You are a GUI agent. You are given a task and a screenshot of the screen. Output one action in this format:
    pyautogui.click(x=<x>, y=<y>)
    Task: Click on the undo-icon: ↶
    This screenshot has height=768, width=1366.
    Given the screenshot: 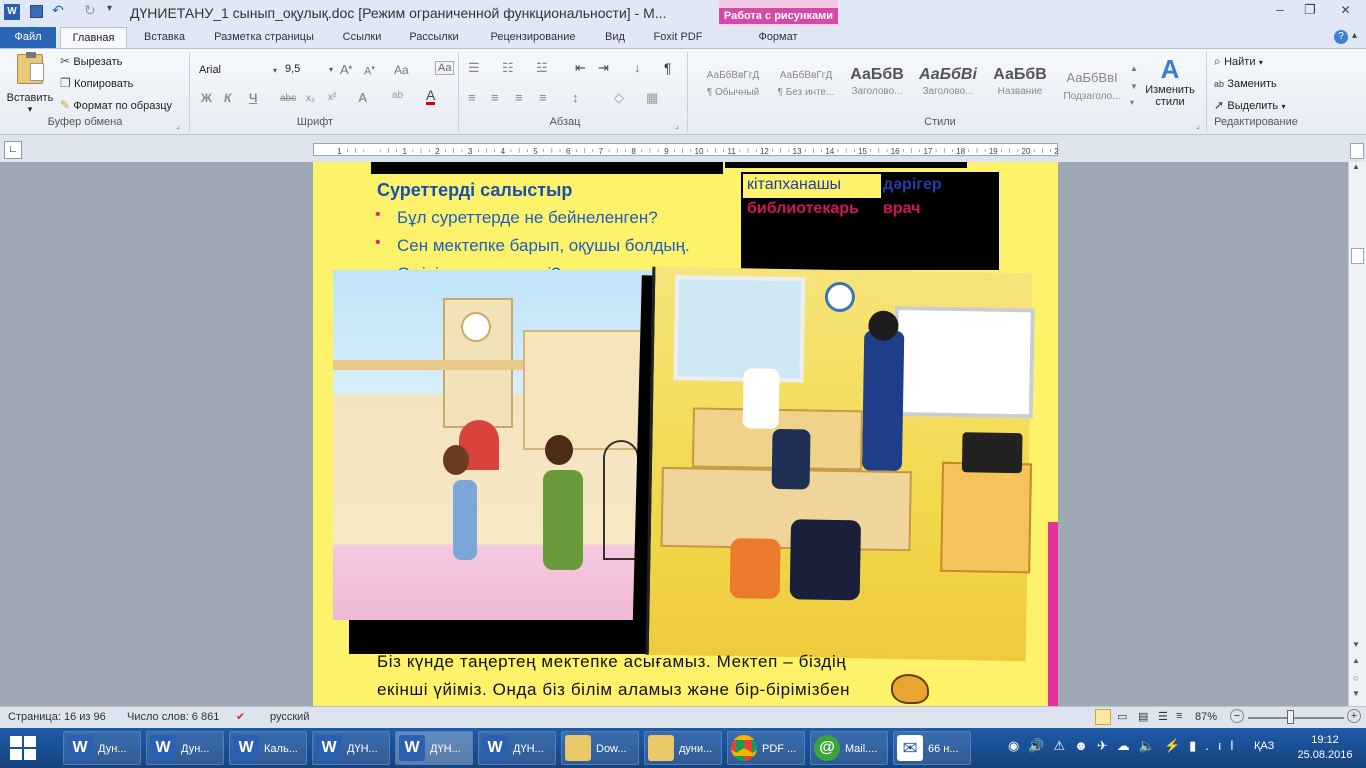 What is the action you would take?
    pyautogui.click(x=58, y=10)
    